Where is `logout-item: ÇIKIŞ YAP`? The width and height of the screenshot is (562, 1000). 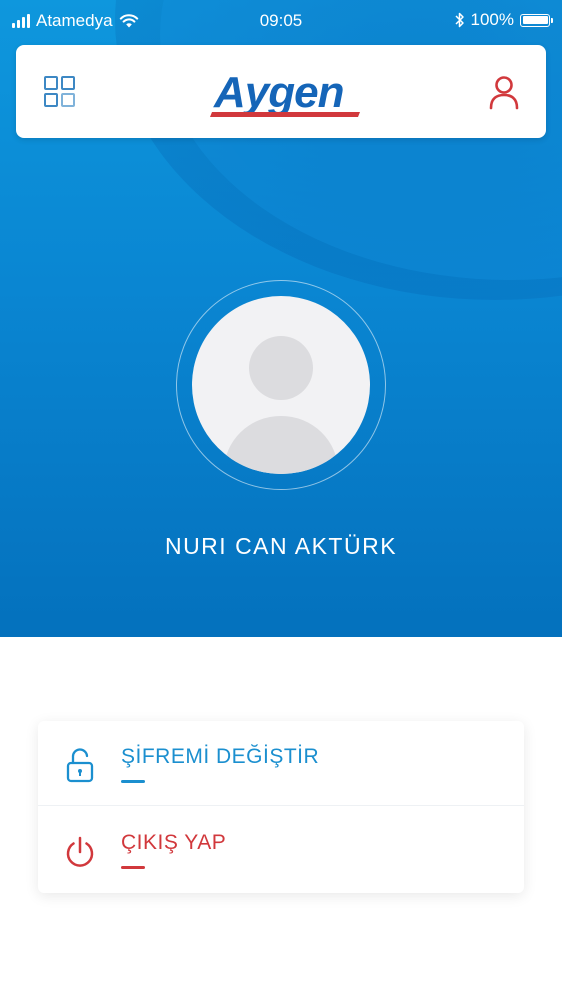 logout-item: ÇIKIŞ YAP is located at coordinates (281, 849).